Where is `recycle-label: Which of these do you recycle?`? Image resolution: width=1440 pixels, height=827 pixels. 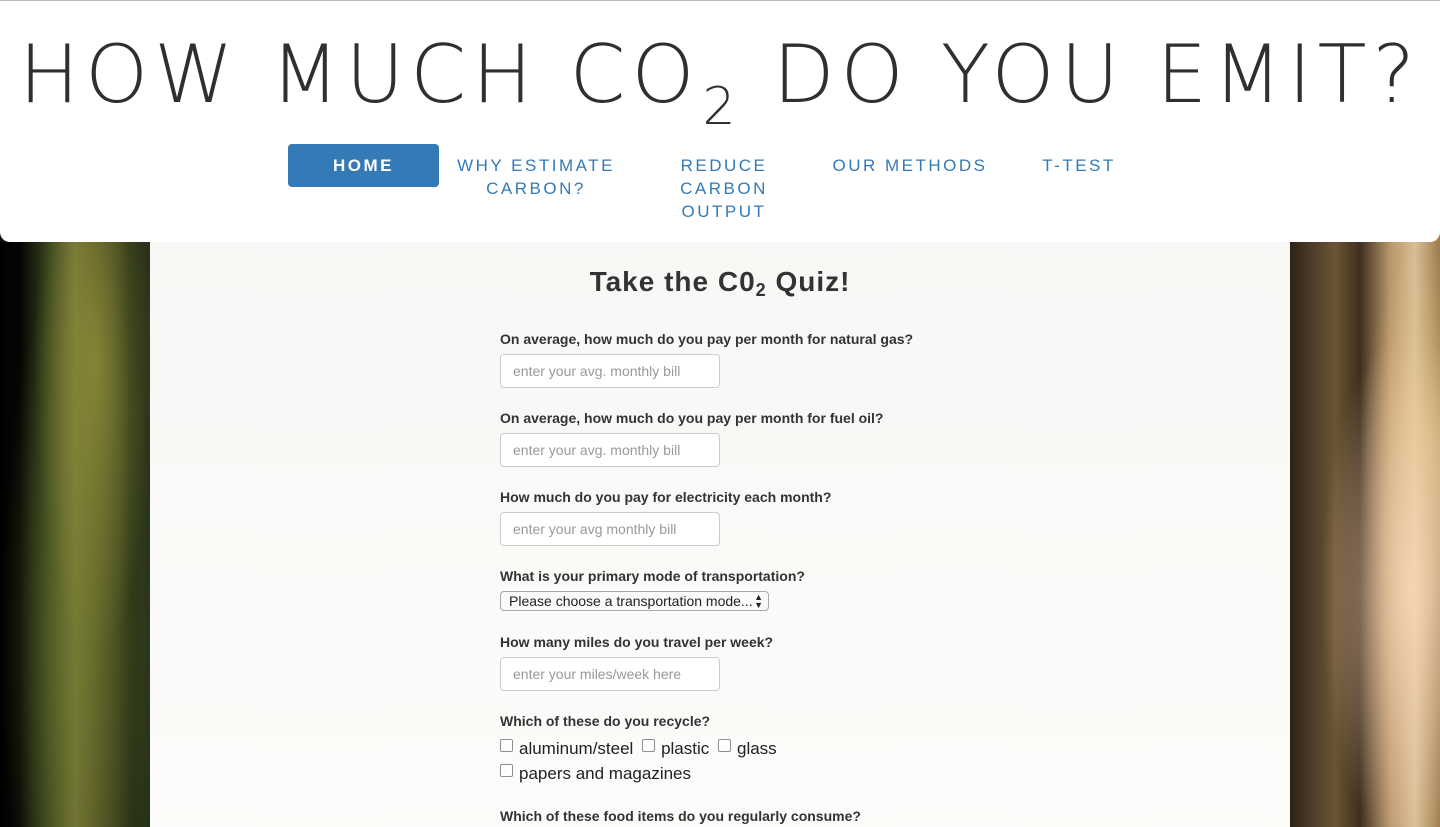
recycle-label: Which of these do you recycle? is located at coordinates (605, 721).